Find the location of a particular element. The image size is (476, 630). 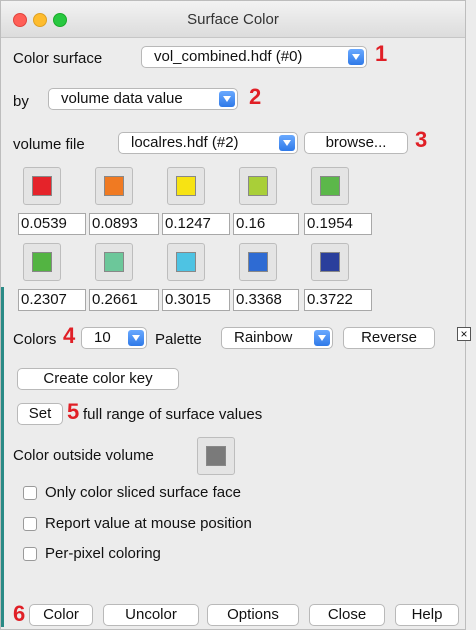

annotation-marker-4: 4 is located at coordinates (69, 335).